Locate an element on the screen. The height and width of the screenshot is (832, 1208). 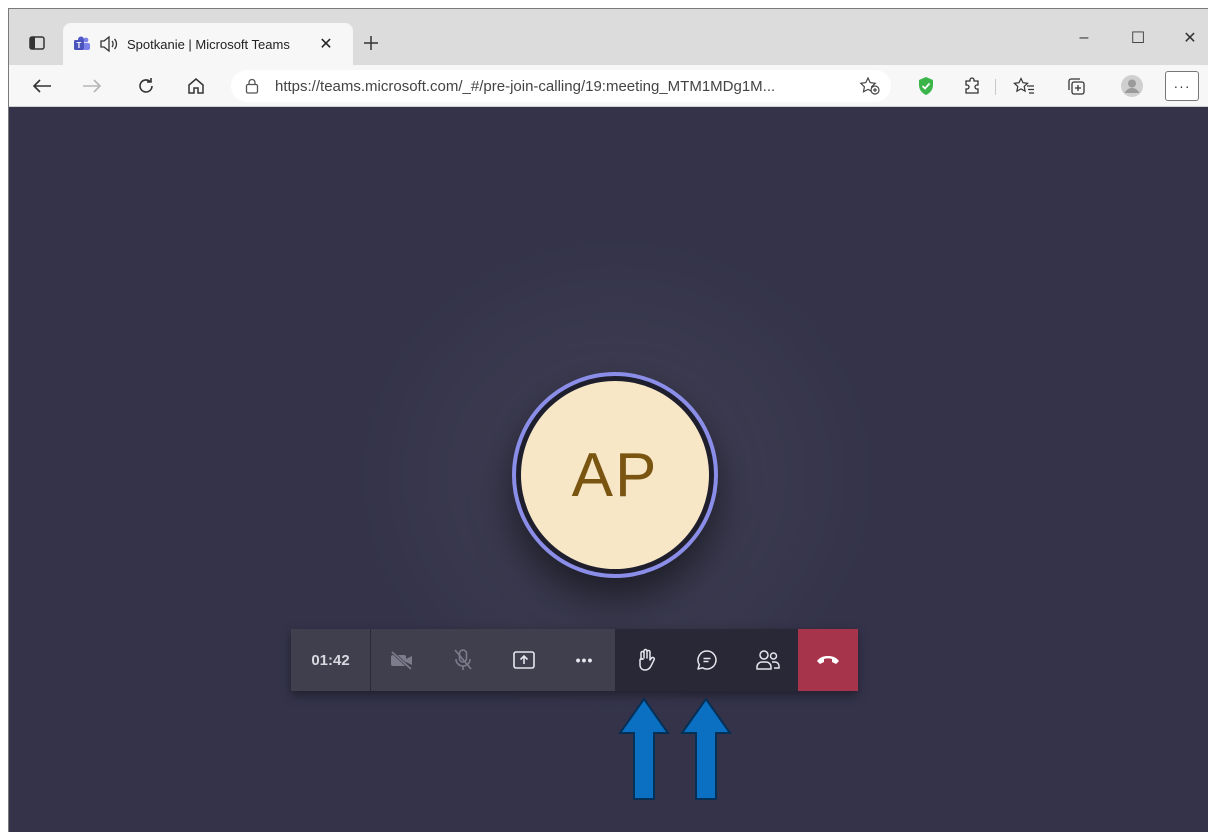
add-favorite-icon is located at coordinates (870, 86).